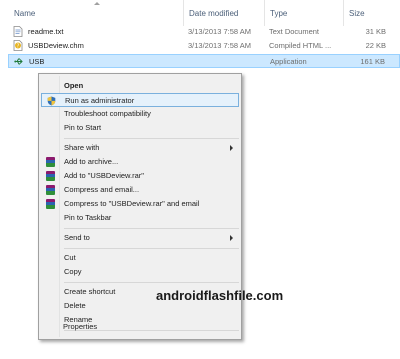 This screenshot has height=359, width=400. I want to click on menu-item-pin-to-taskbar: Pin to Taskbar, so click(140, 218).